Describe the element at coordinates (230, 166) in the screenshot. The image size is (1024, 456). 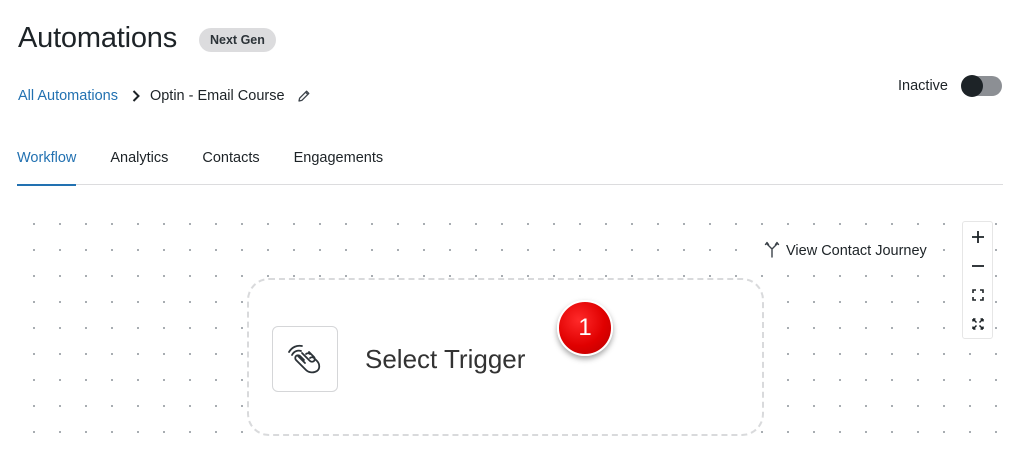
I see `tab-contacts: Contacts` at that location.